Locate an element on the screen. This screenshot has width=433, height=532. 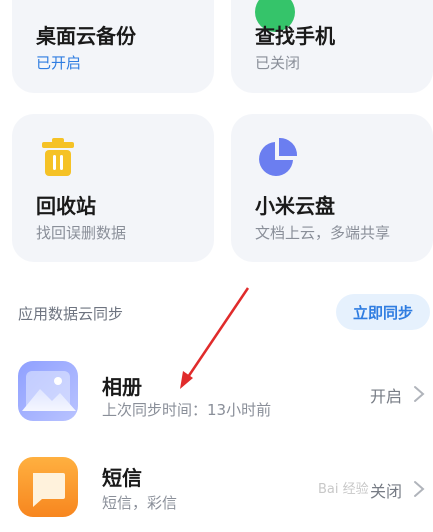
card-desc: 文档上云，多端共享 is located at coordinates (323, 233).